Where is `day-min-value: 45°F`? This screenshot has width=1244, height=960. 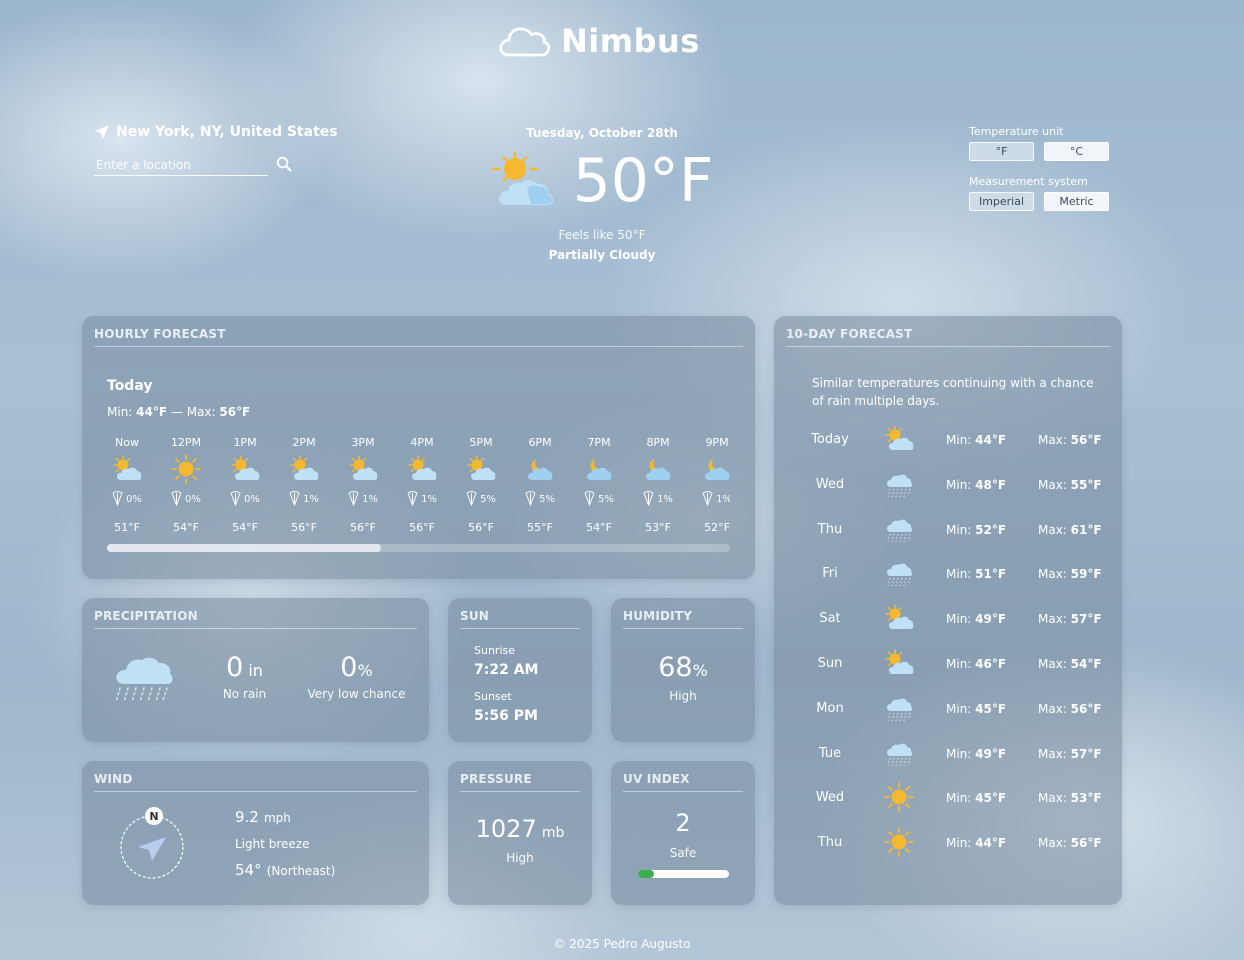 day-min-value: 45°F is located at coordinates (991, 798).